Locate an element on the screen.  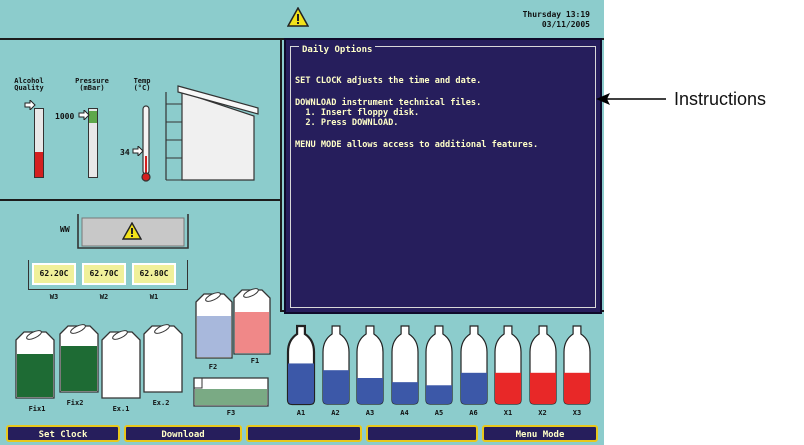
f3-label: F3 is located at coordinates (231, 413).